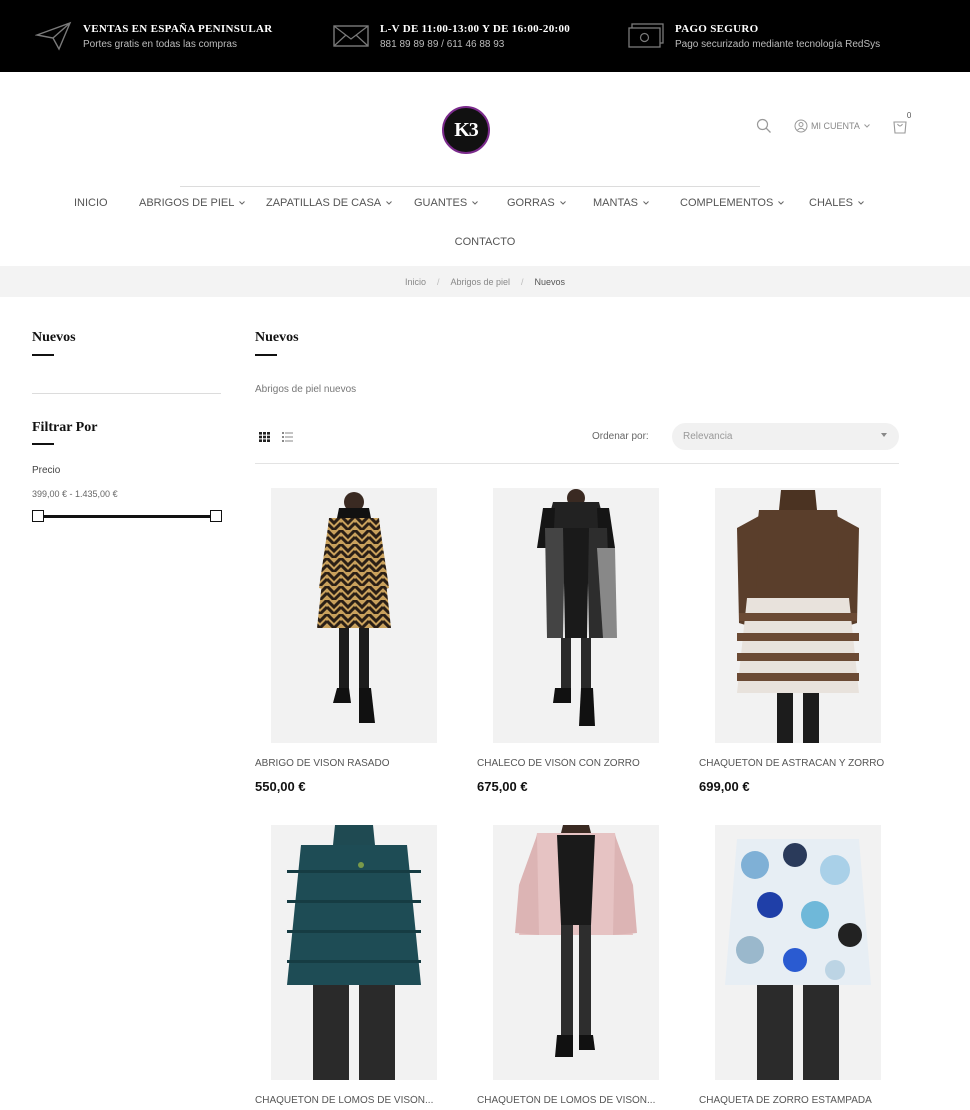 The image size is (970, 1110). What do you see at coordinates (621, 203) in the screenshot?
I see `nav-item-mantas: MANTAS` at bounding box center [621, 203].